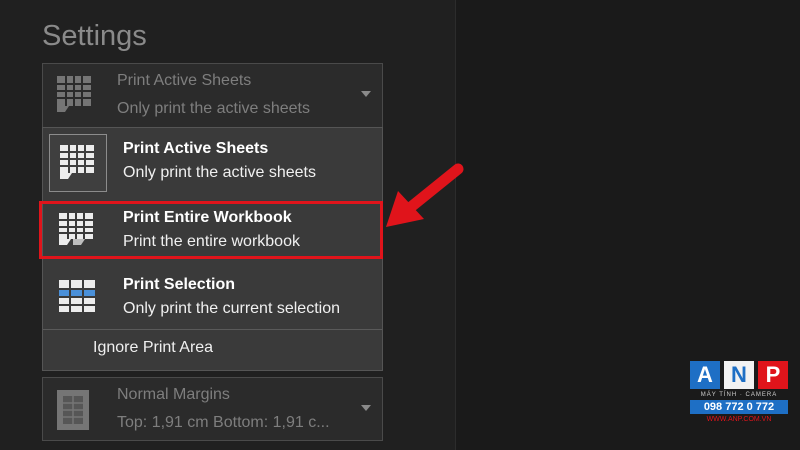  Describe the element at coordinates (739, 395) in the screenshot. I see `logo-subtitle: MÁY TÍNH · CAMERA` at that location.